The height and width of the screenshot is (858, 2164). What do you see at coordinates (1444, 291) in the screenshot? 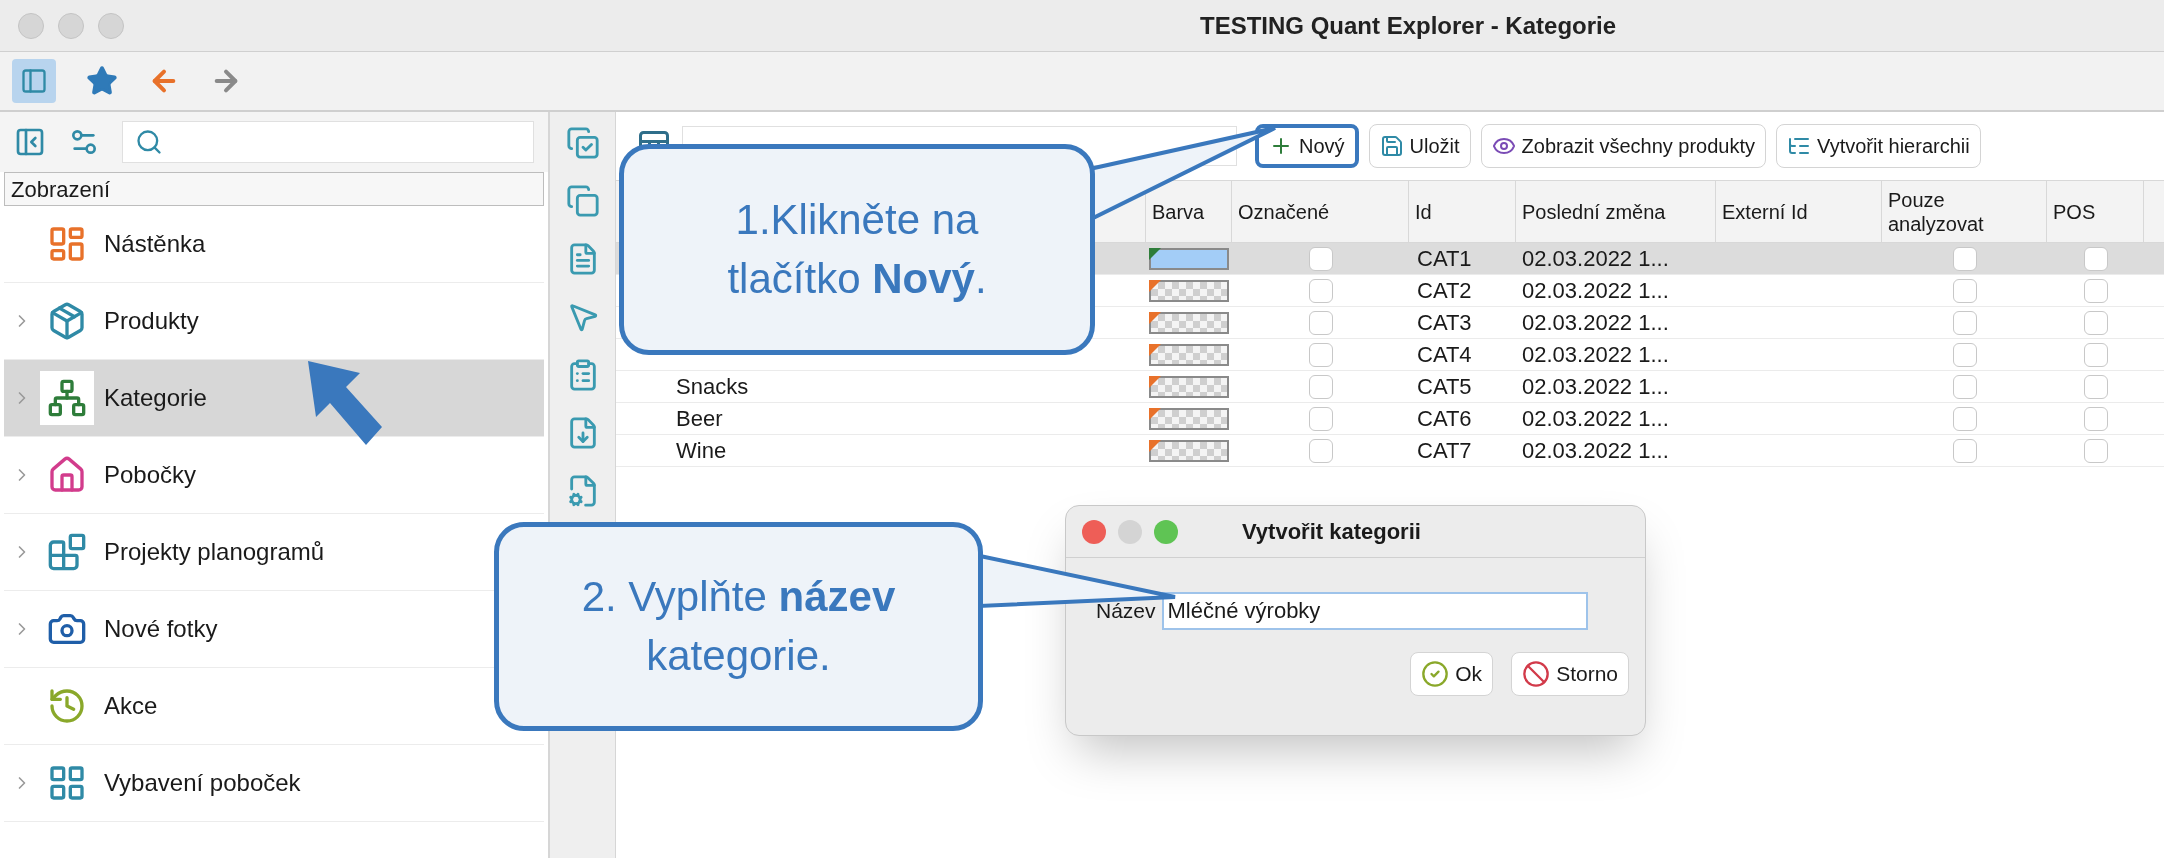
I see `table-cell-text: CAT2` at bounding box center [1444, 291].